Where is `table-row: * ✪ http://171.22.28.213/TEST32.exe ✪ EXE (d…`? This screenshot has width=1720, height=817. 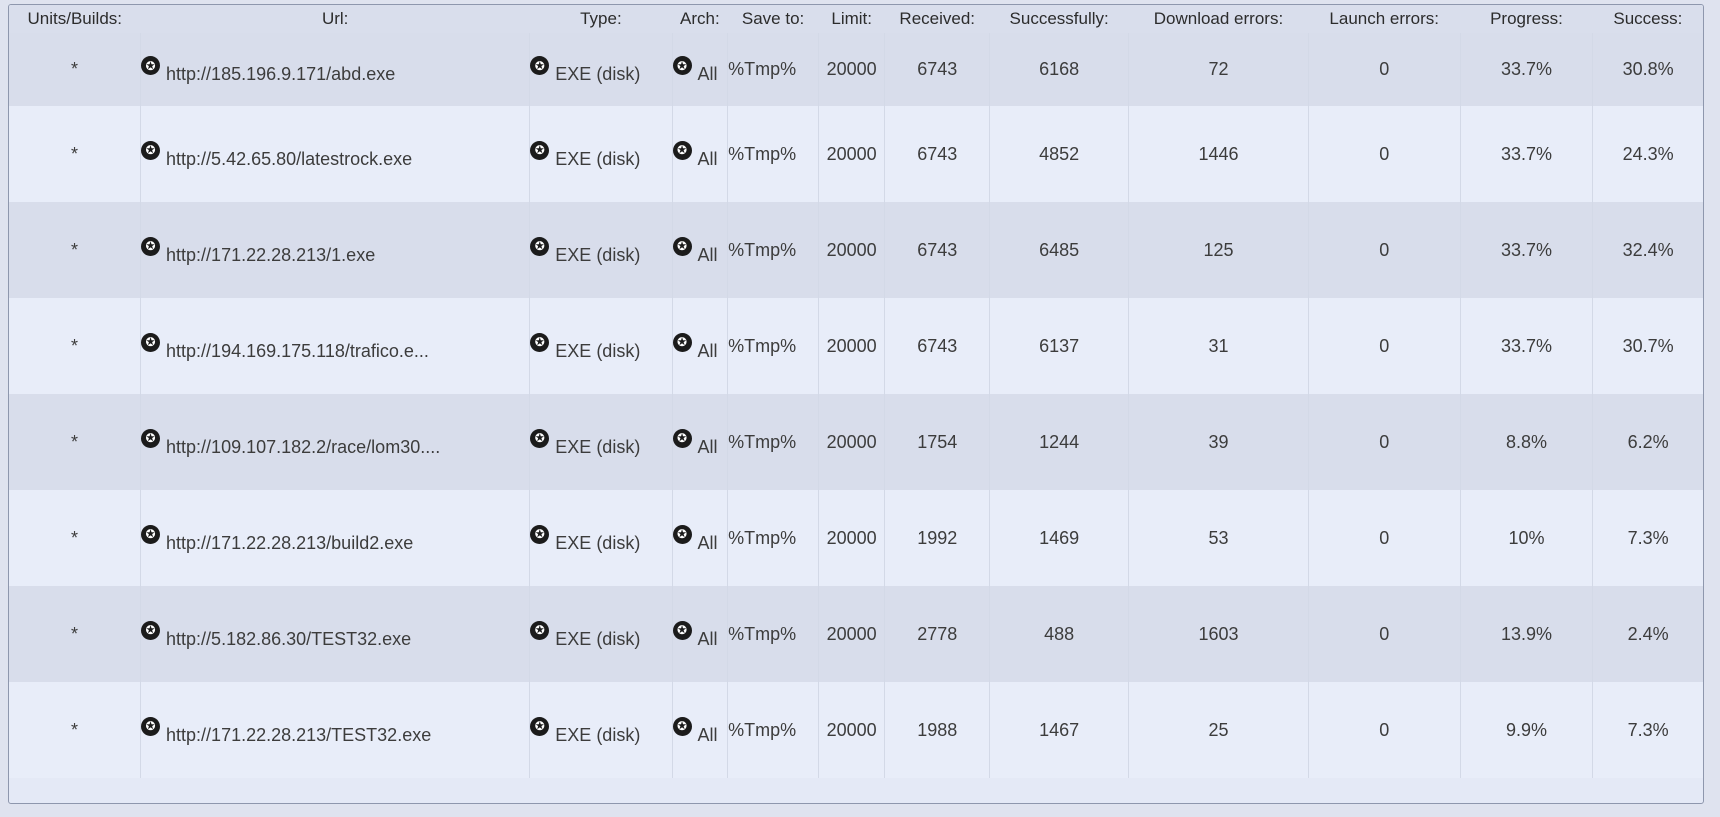
table-row: * ✪ http://171.22.28.213/TEST32.exe ✪ EXE (d… is located at coordinates (856, 730).